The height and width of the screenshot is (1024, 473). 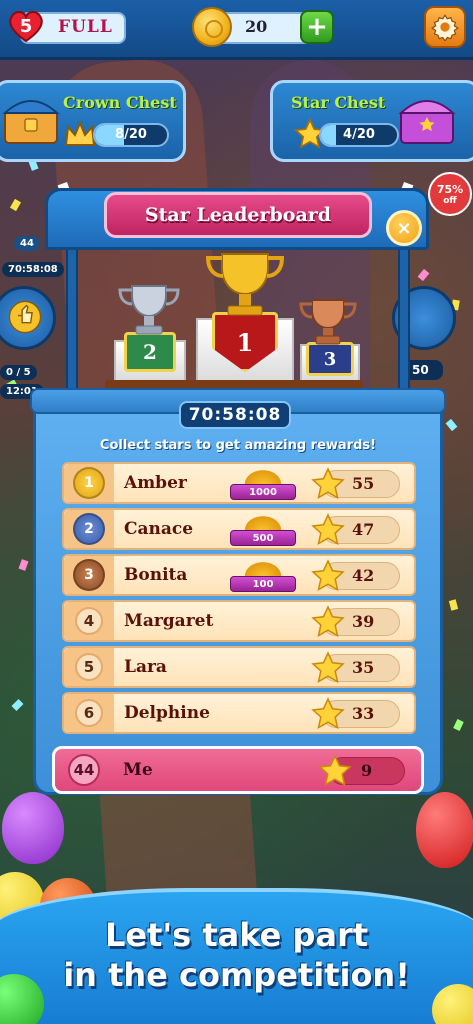 What do you see at coordinates (427, 122) in the screenshot?
I see `star-chest-icon` at bounding box center [427, 122].